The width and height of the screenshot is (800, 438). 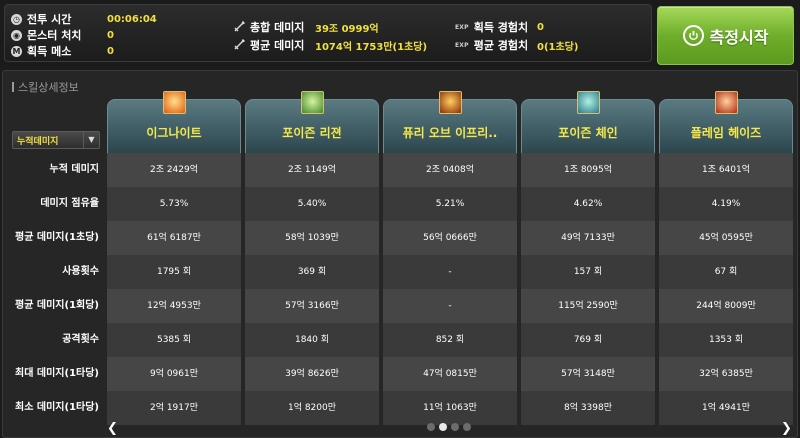 What do you see at coordinates (57, 373) in the screenshot?
I see `row-label: 최대 데미지(1타당)` at bounding box center [57, 373].